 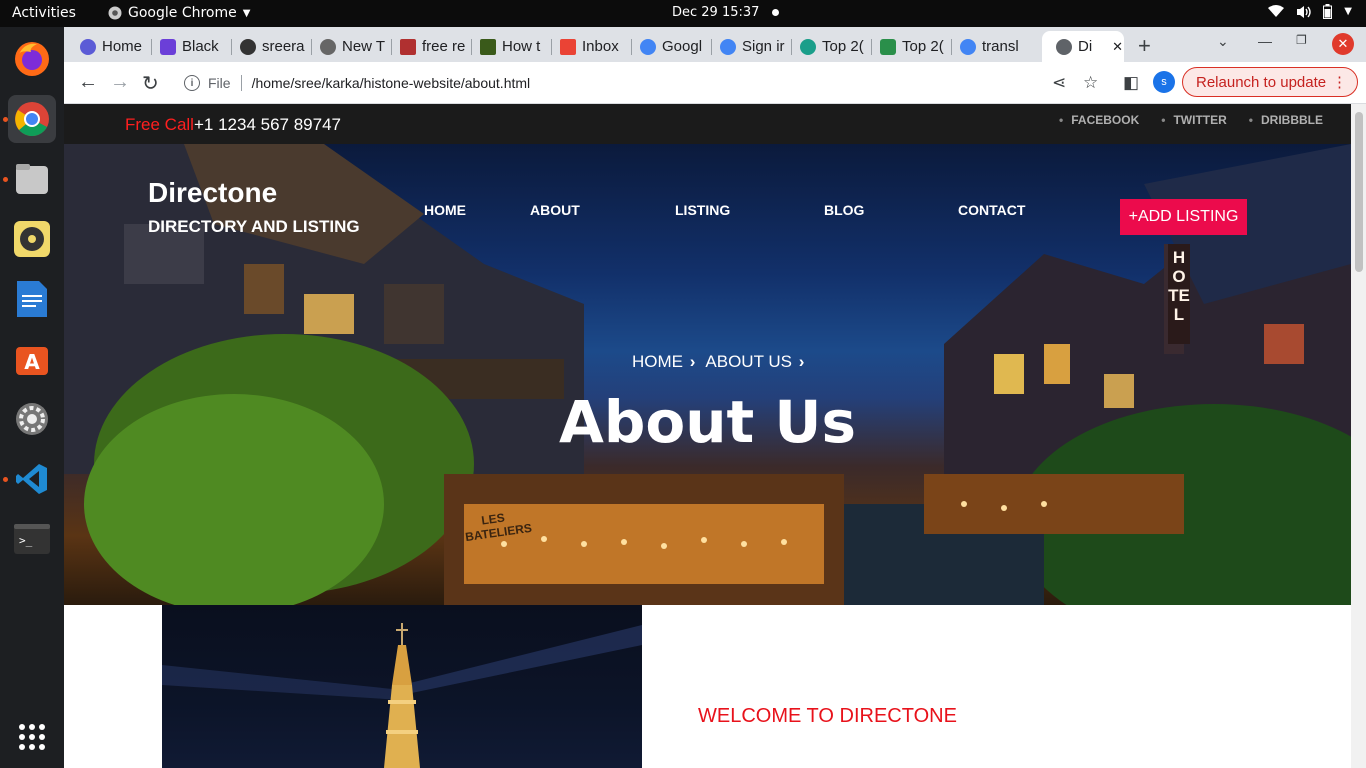 What do you see at coordinates (32, 737) in the screenshot?
I see `show-apps-icon` at bounding box center [32, 737].